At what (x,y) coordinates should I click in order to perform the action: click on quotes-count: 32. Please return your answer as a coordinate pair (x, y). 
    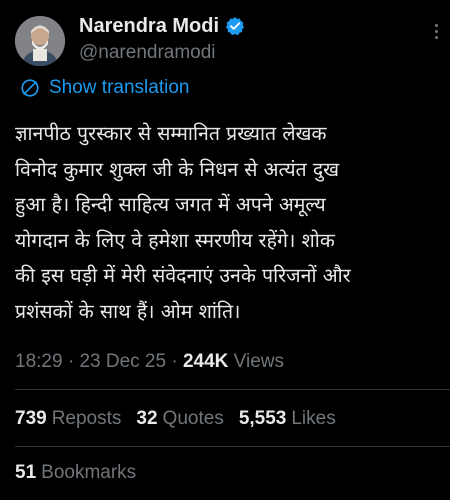
    Looking at the image, I should click on (147, 418).